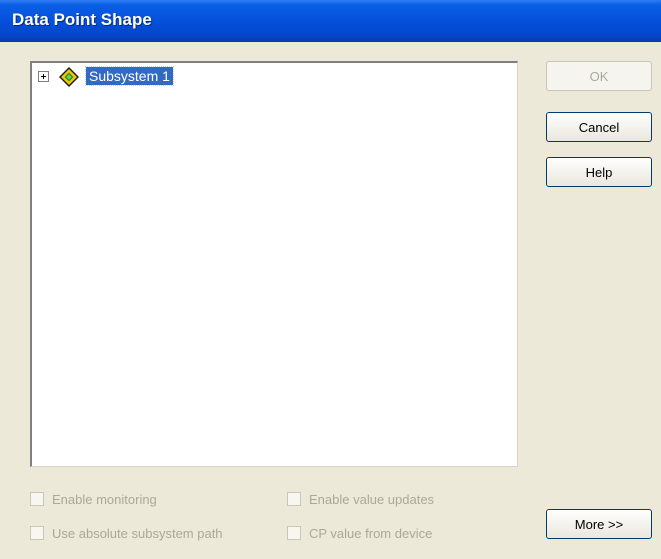  What do you see at coordinates (104, 499) in the screenshot?
I see `checkbox-label: Enable monitoring` at bounding box center [104, 499].